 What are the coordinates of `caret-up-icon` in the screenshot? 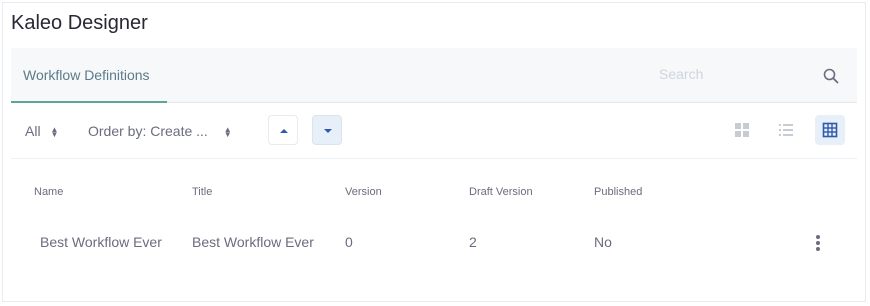 It's located at (284, 131).